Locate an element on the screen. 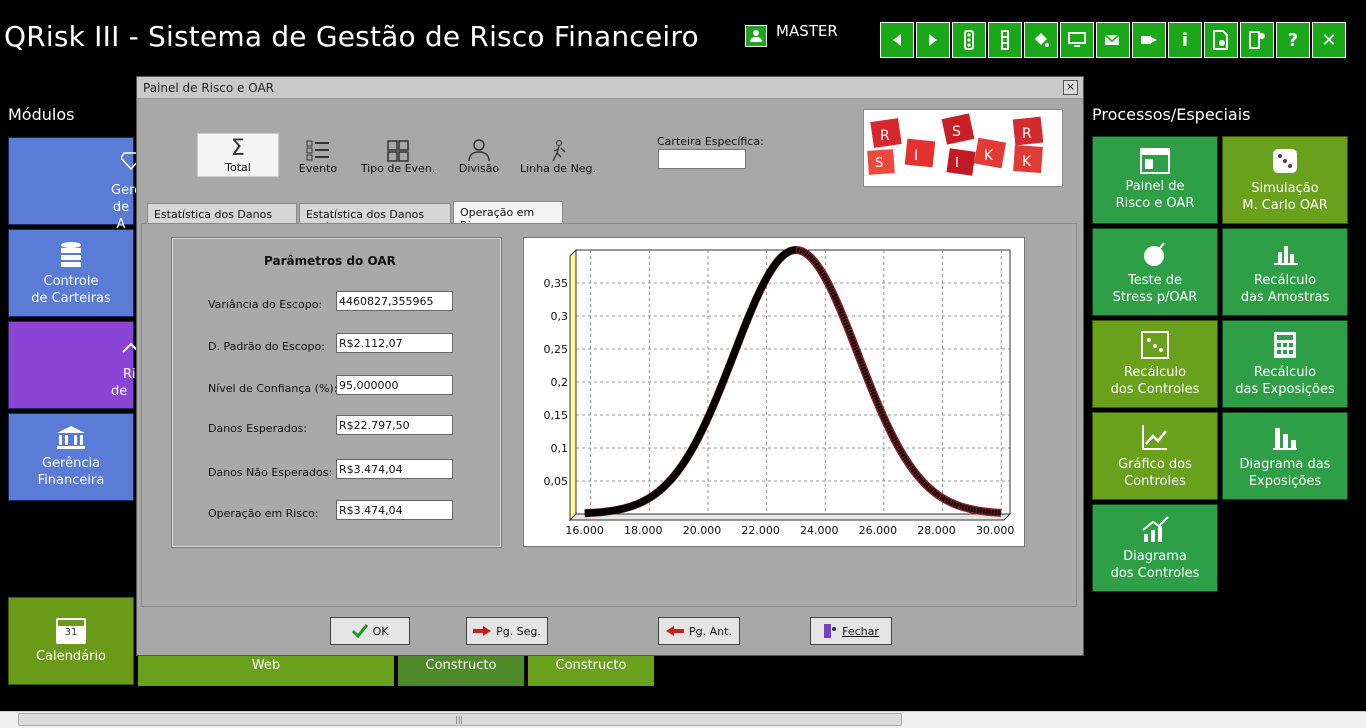 The width and height of the screenshot is (1366, 728). tile-constructo-1: Constructo is located at coordinates (461, 669).